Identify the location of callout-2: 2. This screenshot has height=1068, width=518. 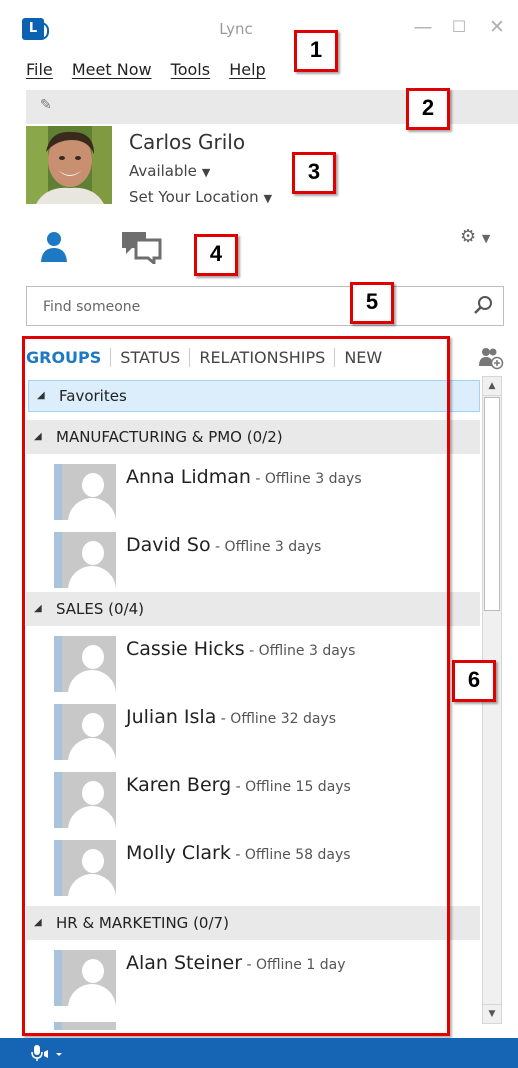
(428, 109).